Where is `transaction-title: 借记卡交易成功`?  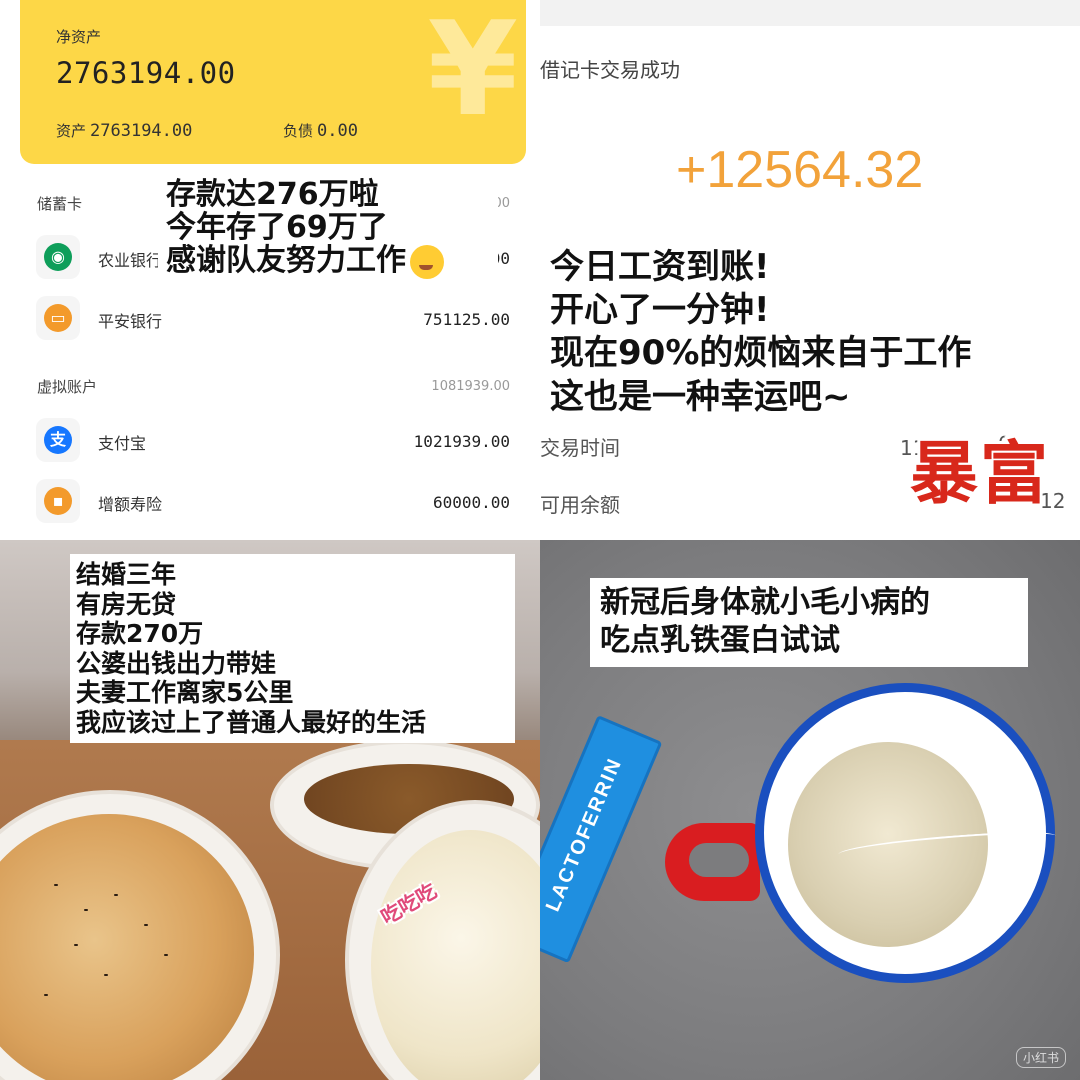
transaction-title: 借记卡交易成功 is located at coordinates (610, 70).